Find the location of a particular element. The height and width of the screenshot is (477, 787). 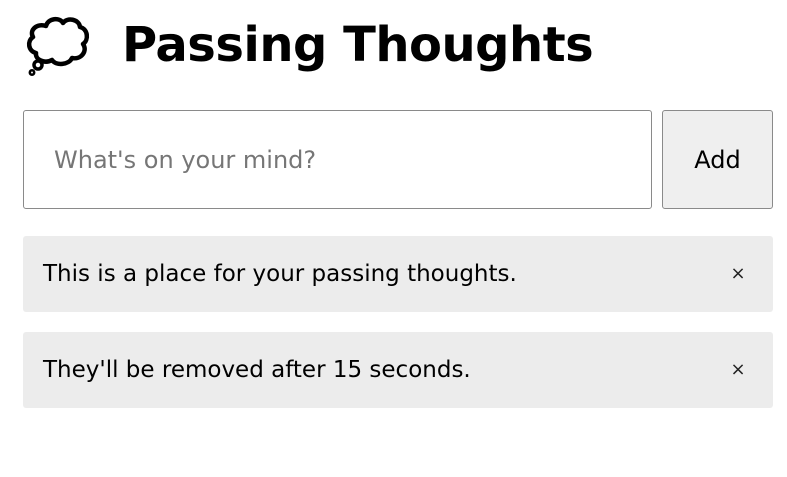

header: Passing Thoughts is located at coordinates (310, 45).